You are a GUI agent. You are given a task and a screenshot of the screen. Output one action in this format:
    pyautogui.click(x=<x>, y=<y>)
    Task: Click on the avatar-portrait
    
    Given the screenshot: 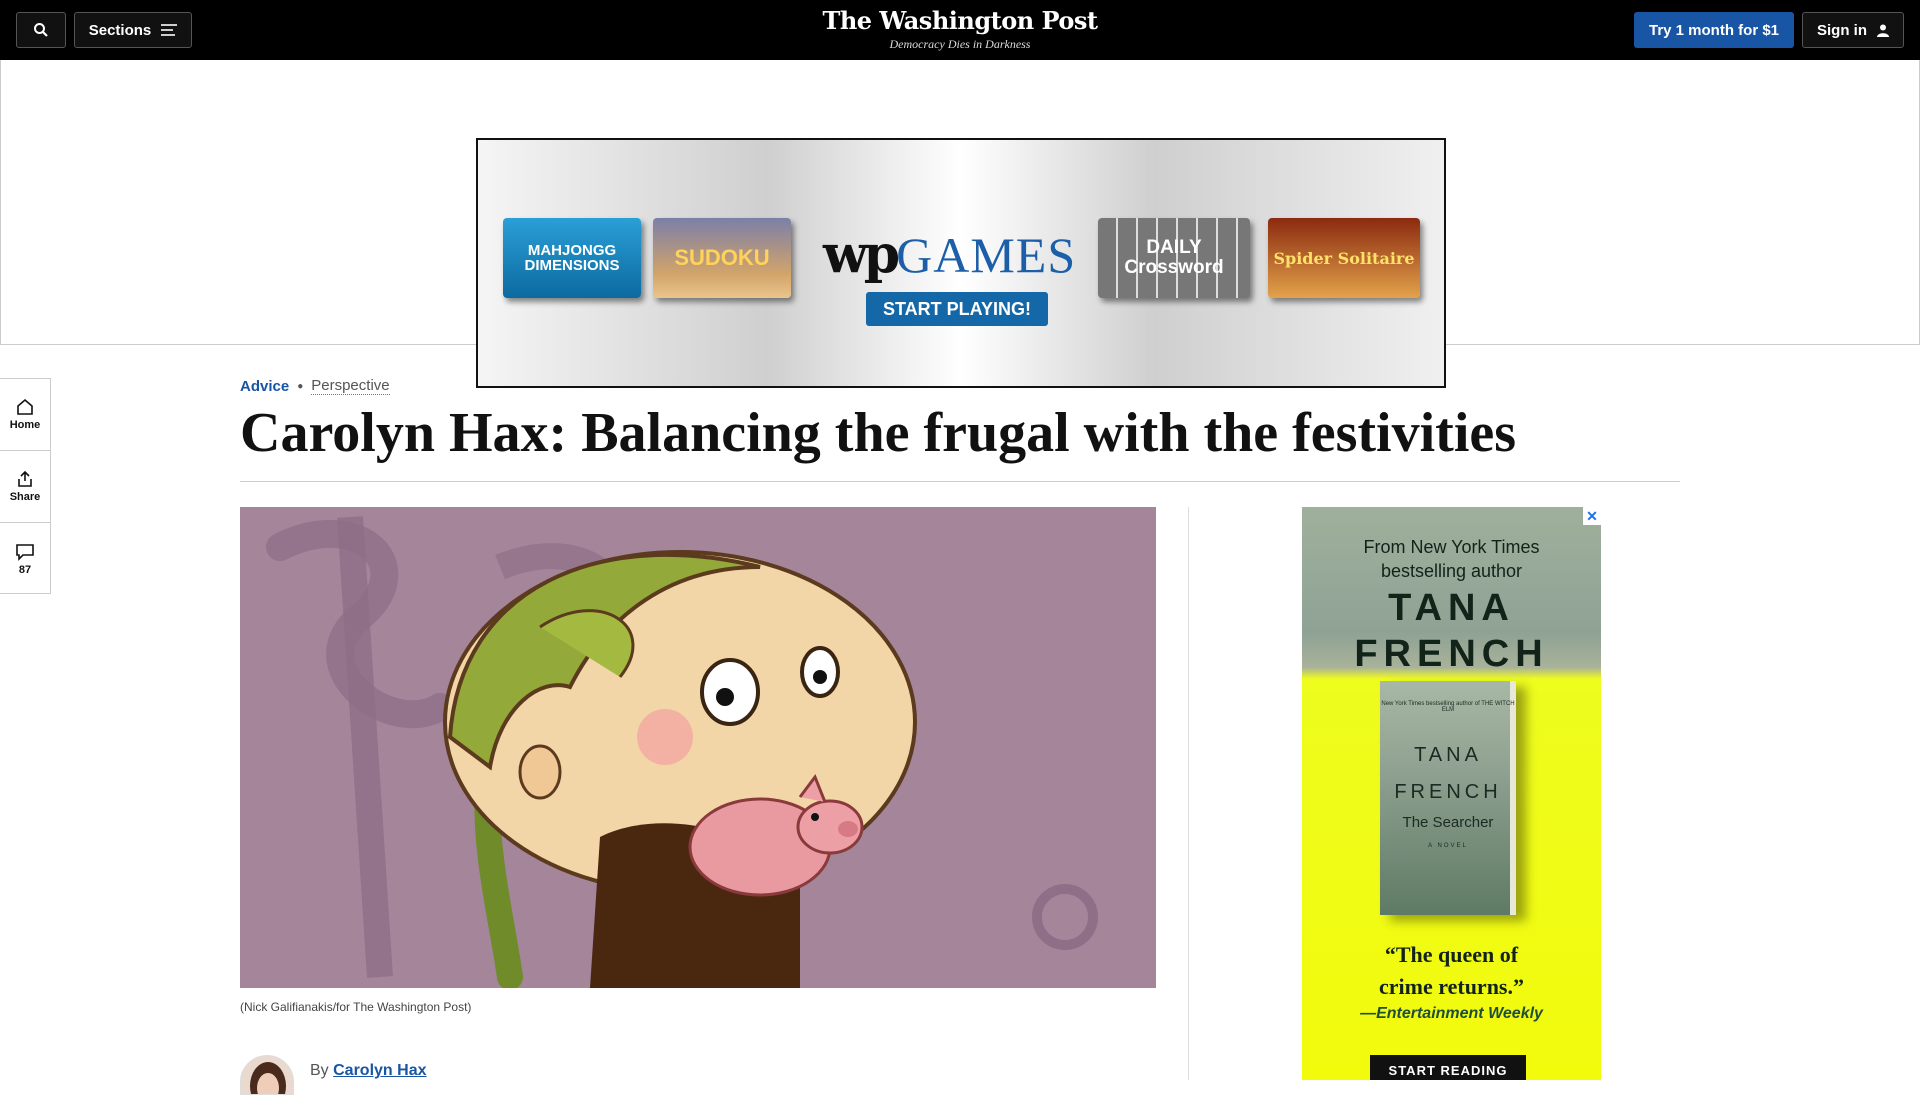 What is the action you would take?
    pyautogui.click(x=268, y=1078)
    